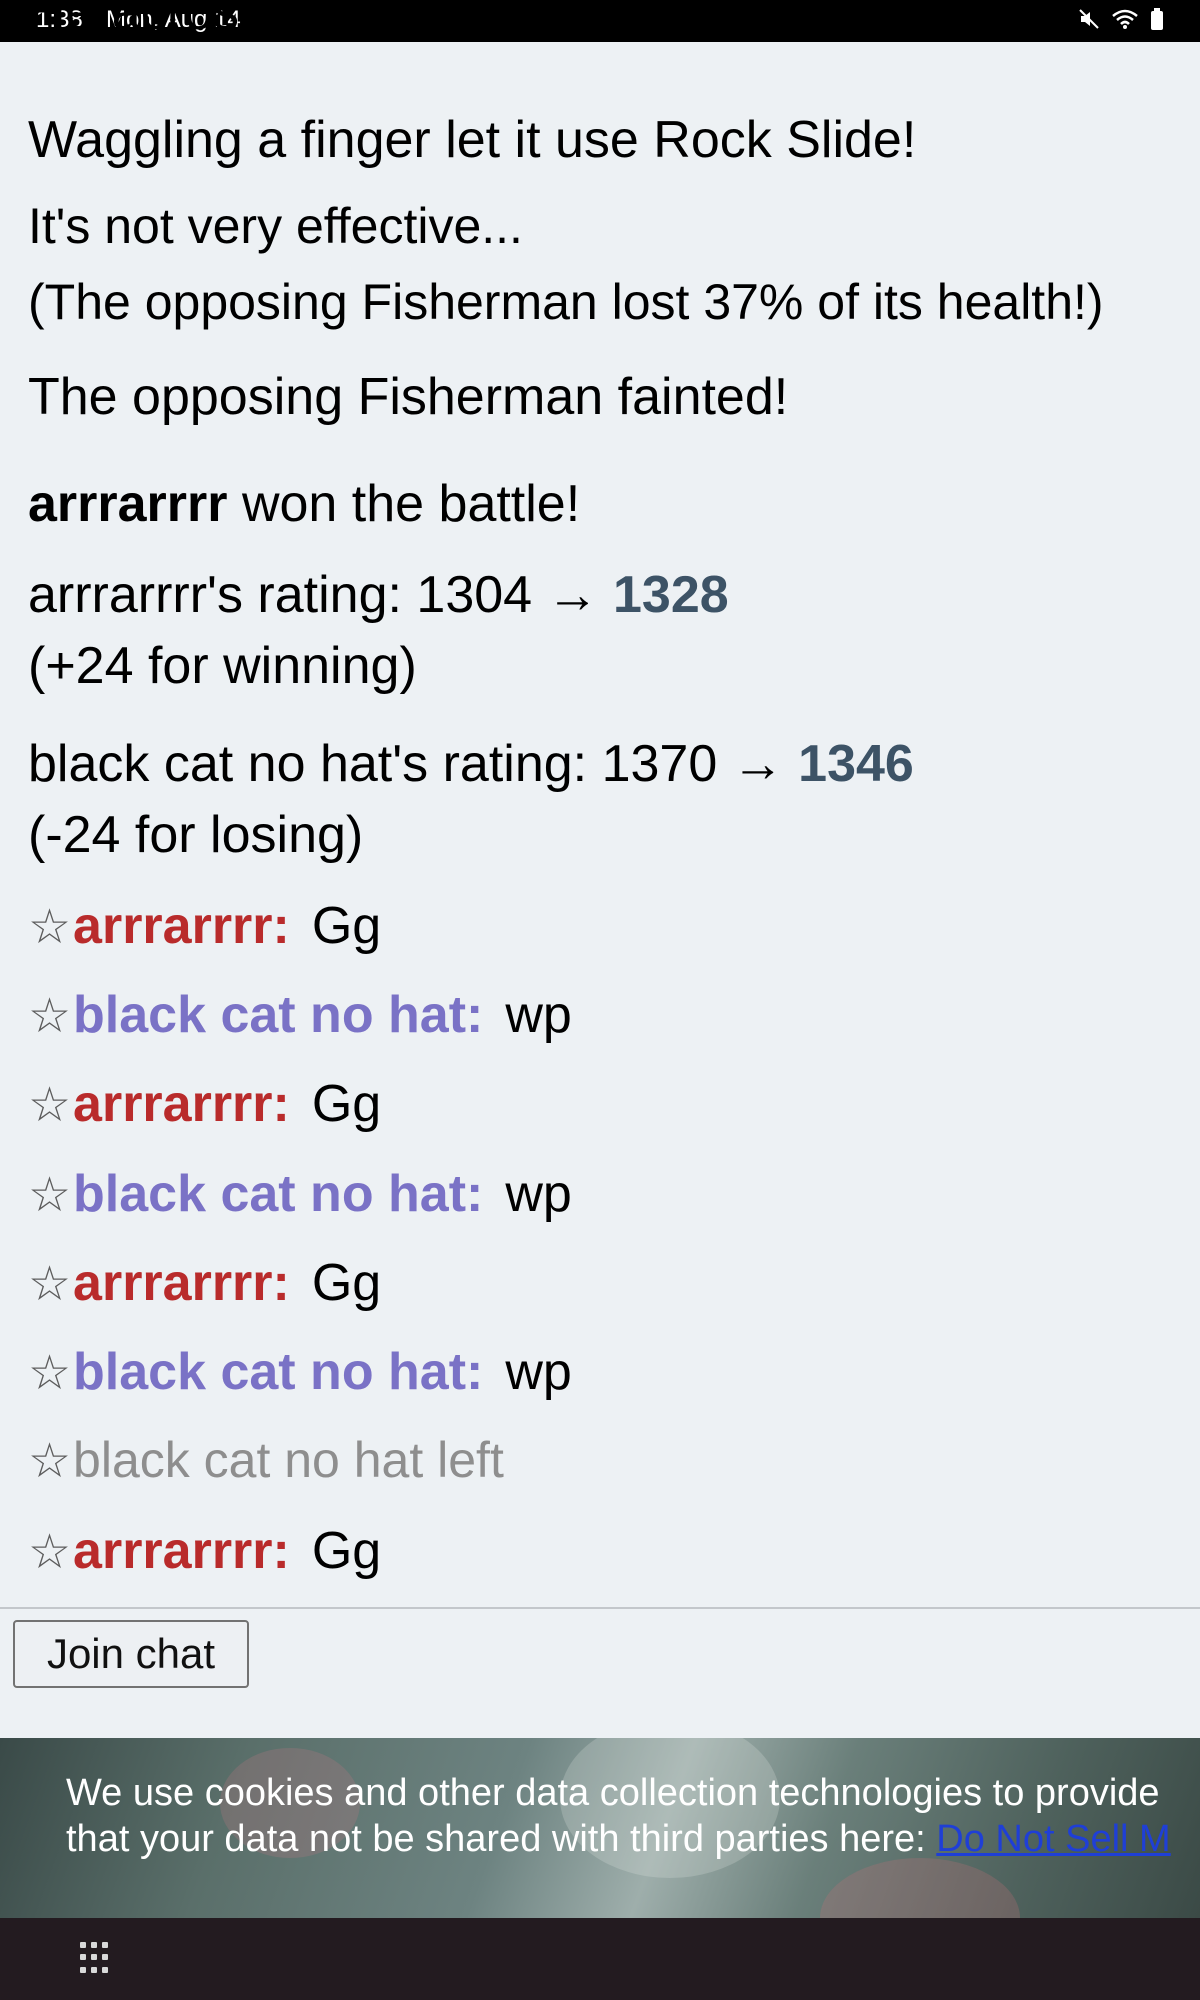 Image resolution: width=1200 pixels, height=2000 pixels. I want to click on banner-background-shape, so click(920, 1888).